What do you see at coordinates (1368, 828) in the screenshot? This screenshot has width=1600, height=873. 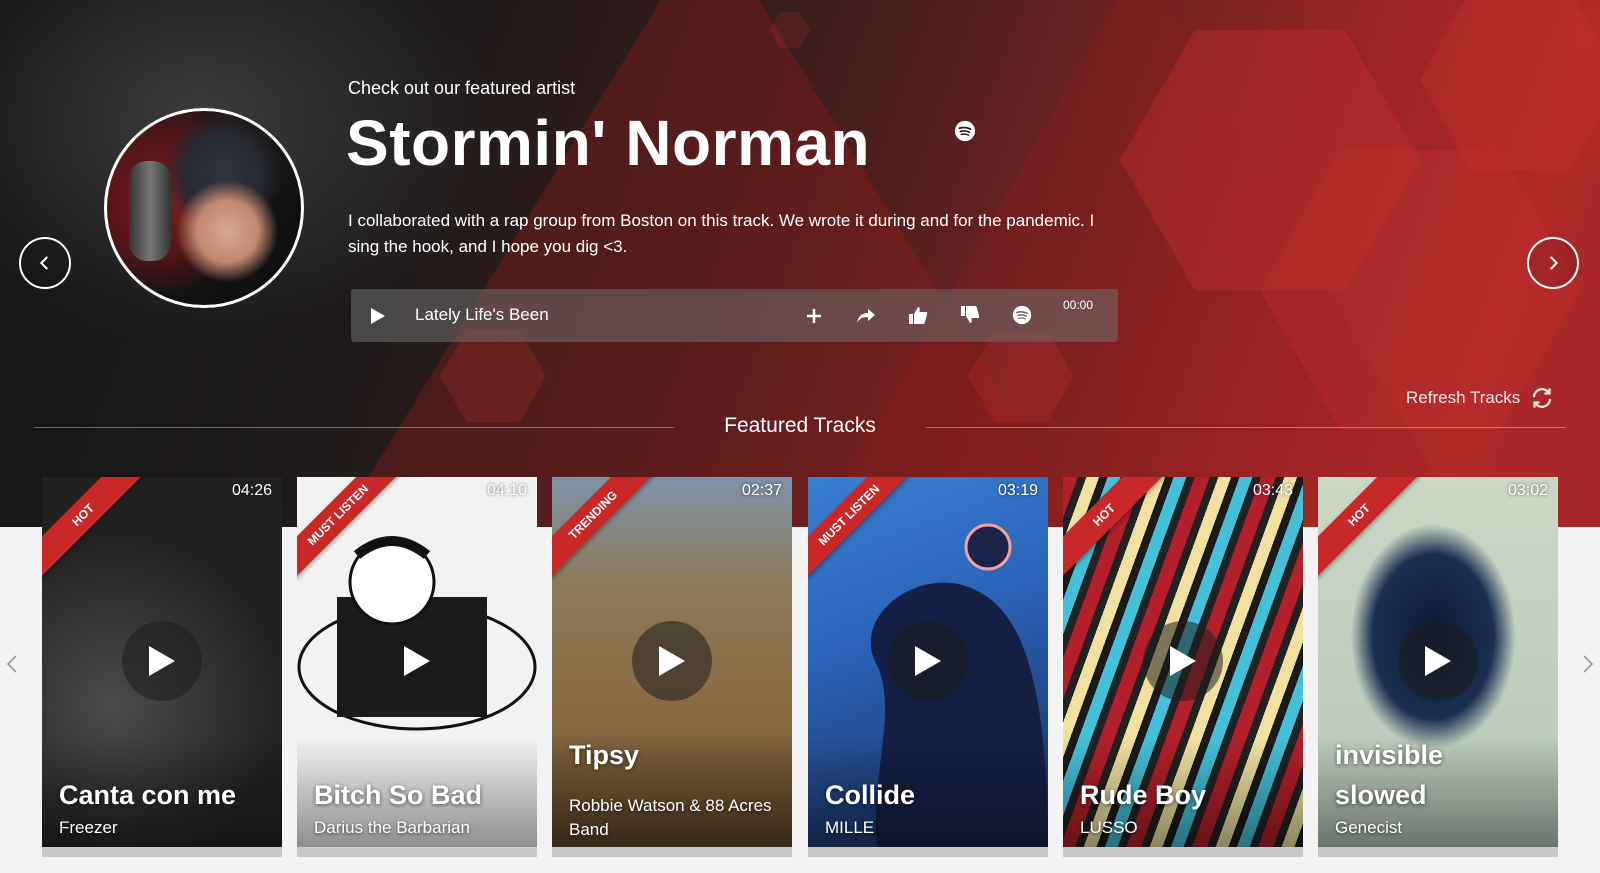 I see `track-artist: Genecist` at bounding box center [1368, 828].